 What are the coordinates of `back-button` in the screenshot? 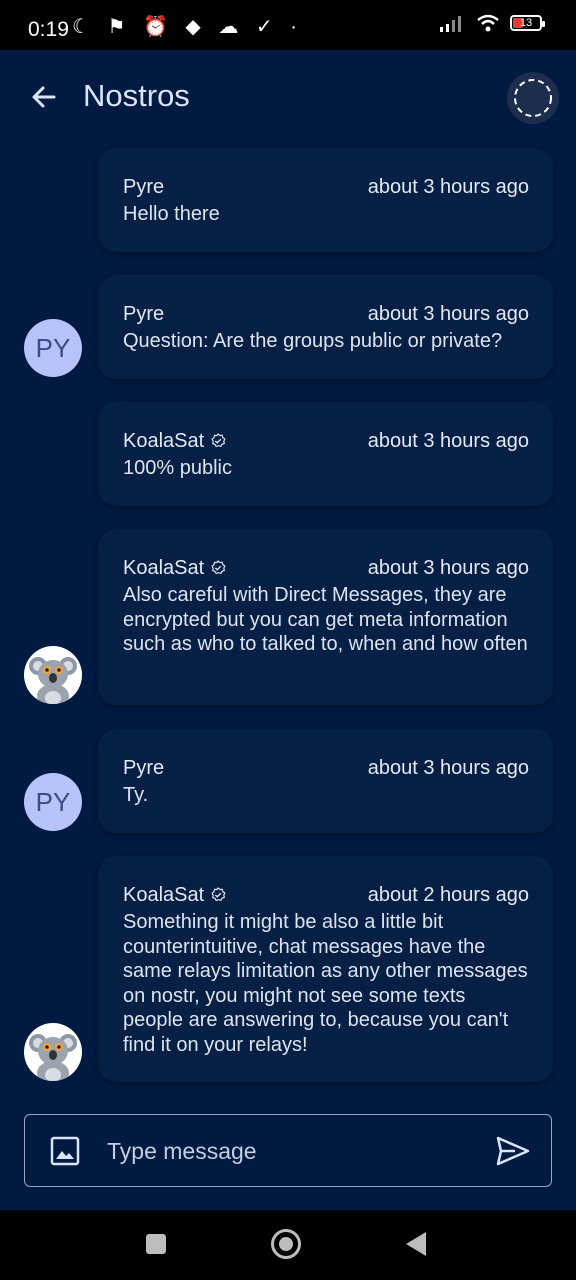 It's located at (44, 98).